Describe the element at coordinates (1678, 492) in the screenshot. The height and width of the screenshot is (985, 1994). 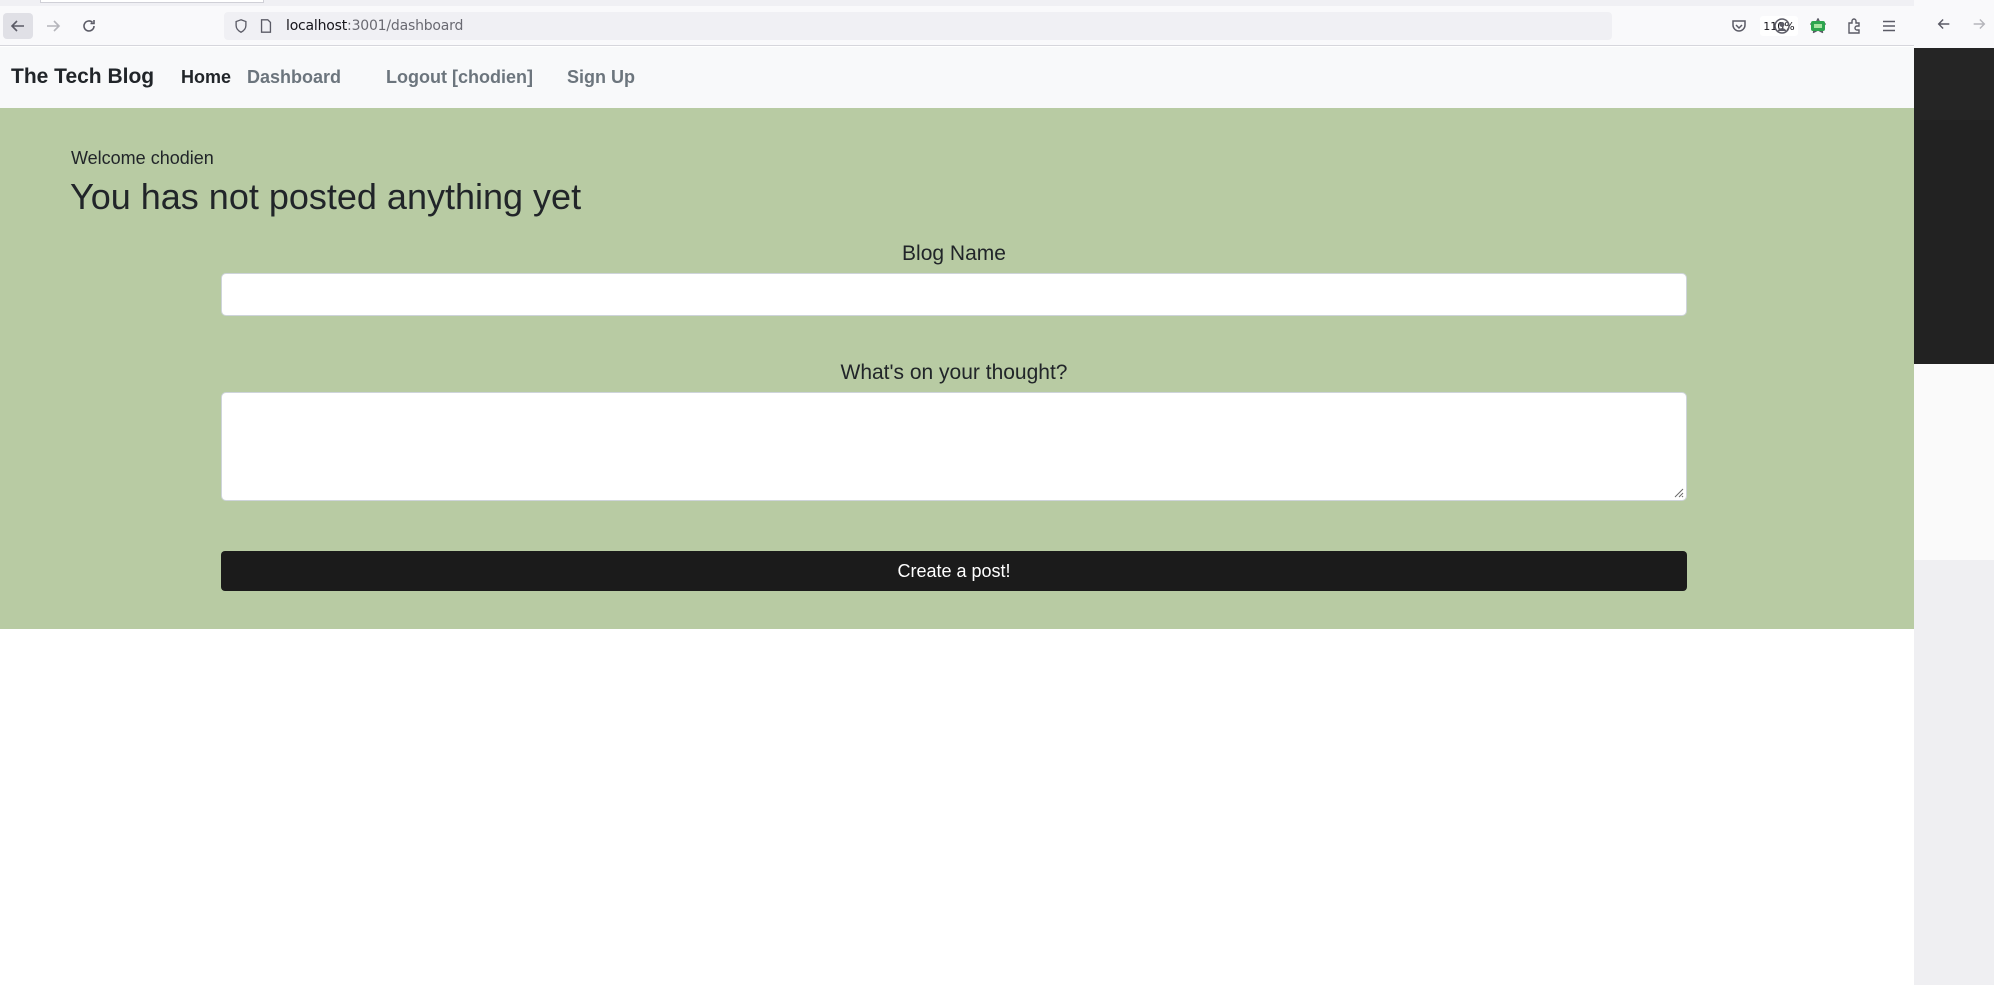
I see `resize-grip-icon` at that location.